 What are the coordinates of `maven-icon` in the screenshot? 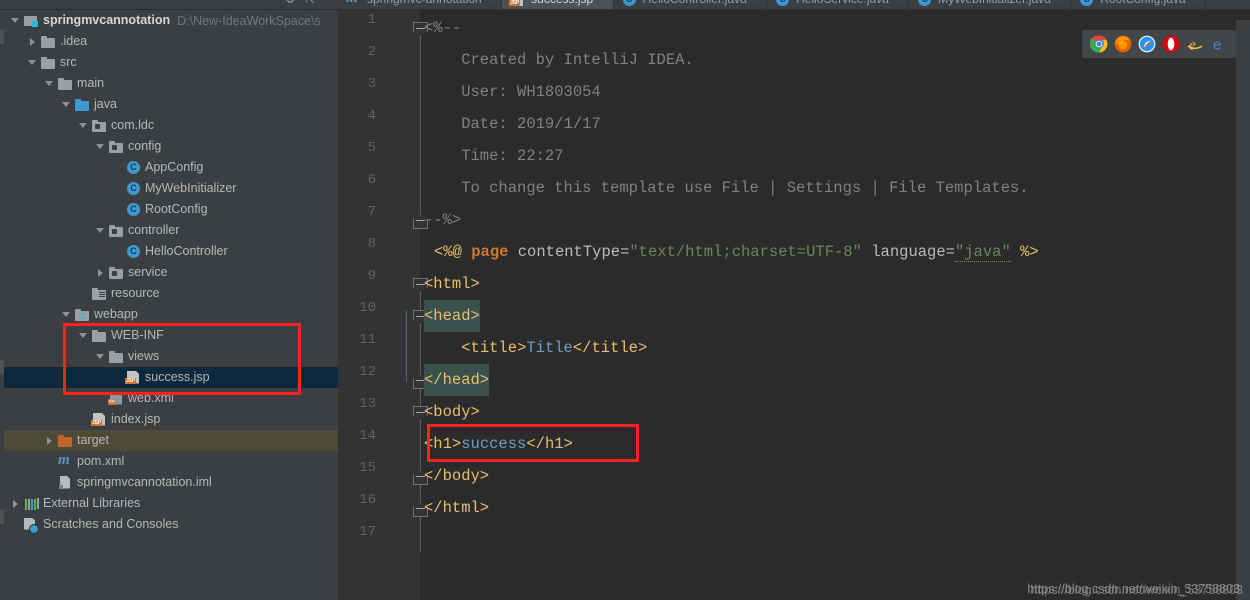 It's located at (65, 461).